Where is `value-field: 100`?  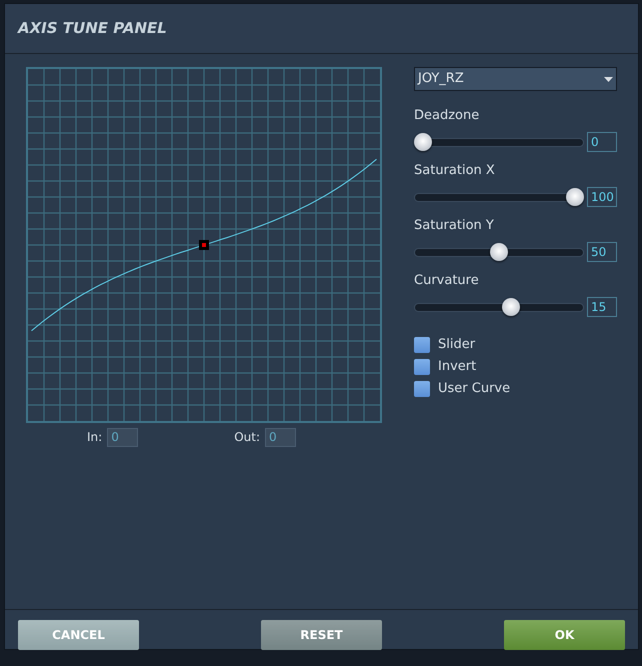 value-field: 100 is located at coordinates (602, 197).